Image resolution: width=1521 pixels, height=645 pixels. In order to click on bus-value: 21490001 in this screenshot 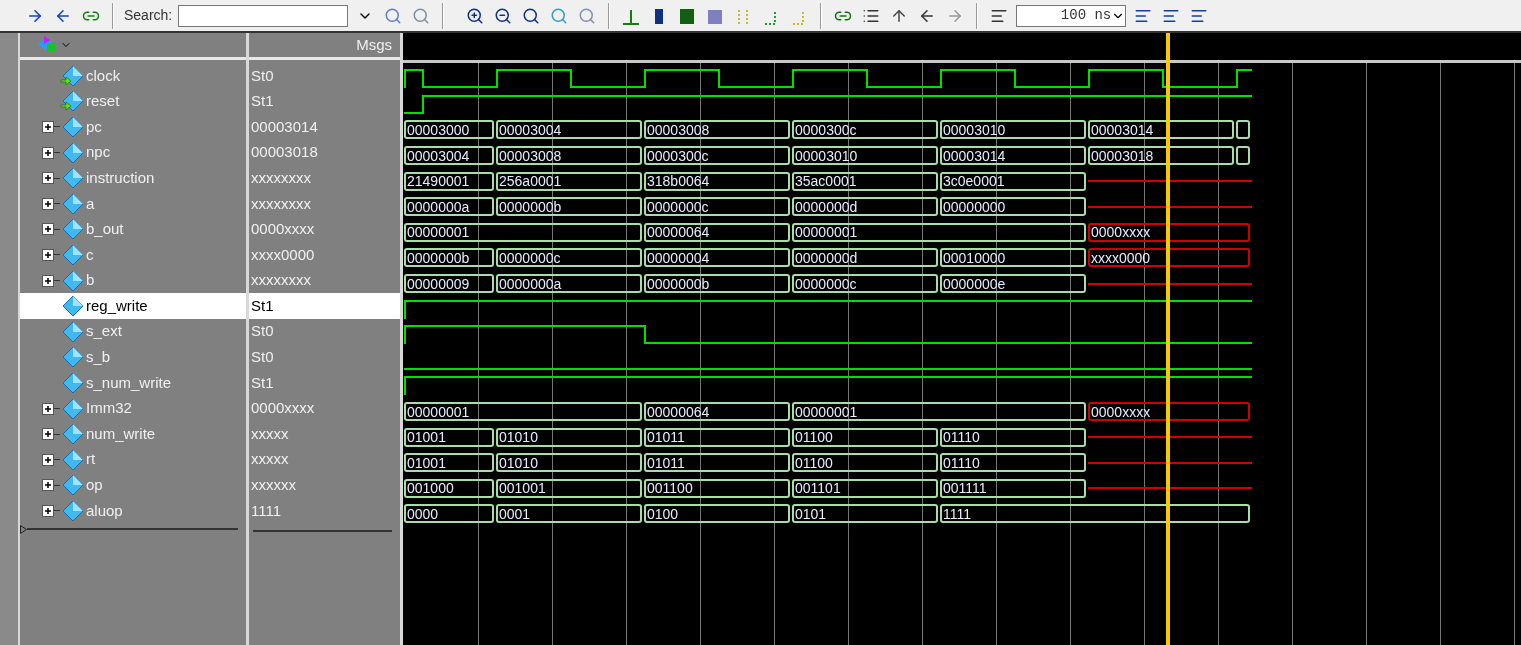, I will do `click(449, 181)`.